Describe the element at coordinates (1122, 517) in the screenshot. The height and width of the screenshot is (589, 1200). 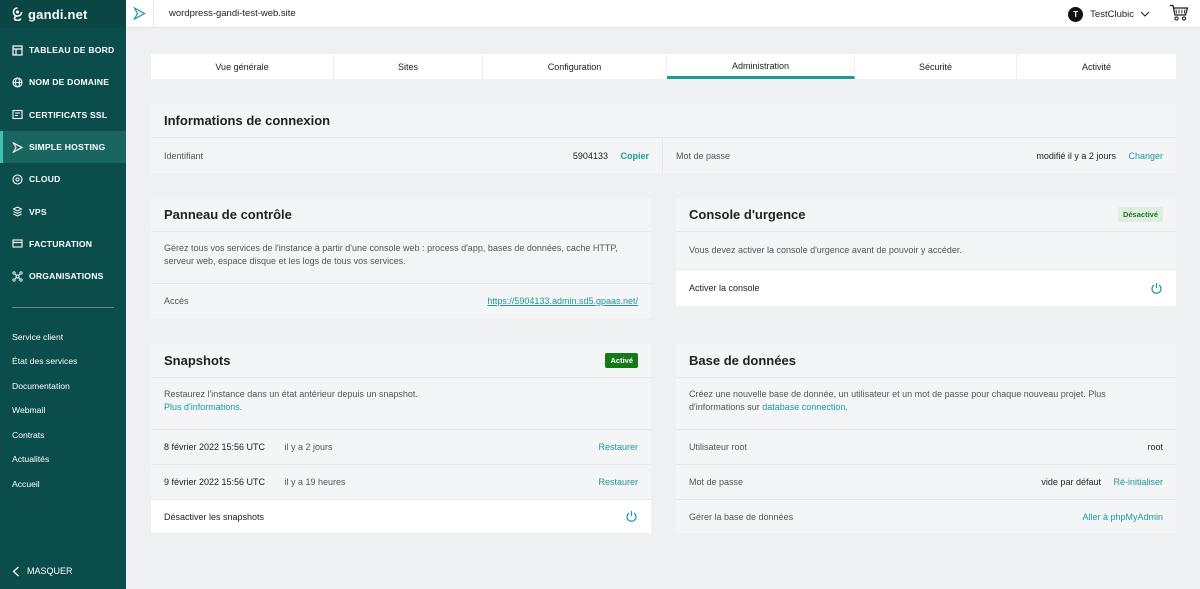
I see `phpmyadmin-link: Aller à phpMyAdmin` at that location.